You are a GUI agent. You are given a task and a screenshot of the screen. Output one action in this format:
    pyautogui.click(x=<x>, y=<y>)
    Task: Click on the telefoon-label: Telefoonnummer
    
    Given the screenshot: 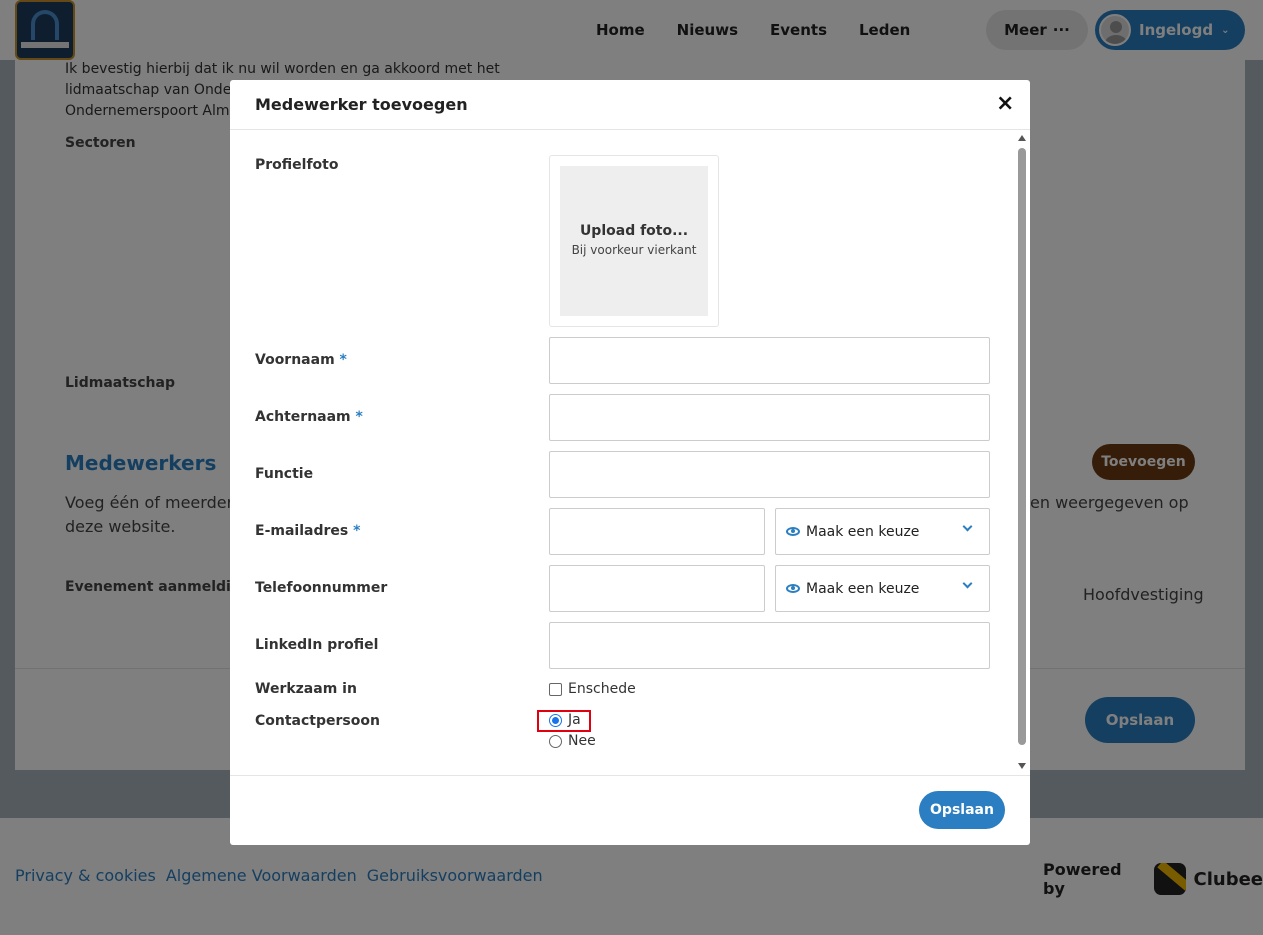 What is the action you would take?
    pyautogui.click(x=321, y=588)
    